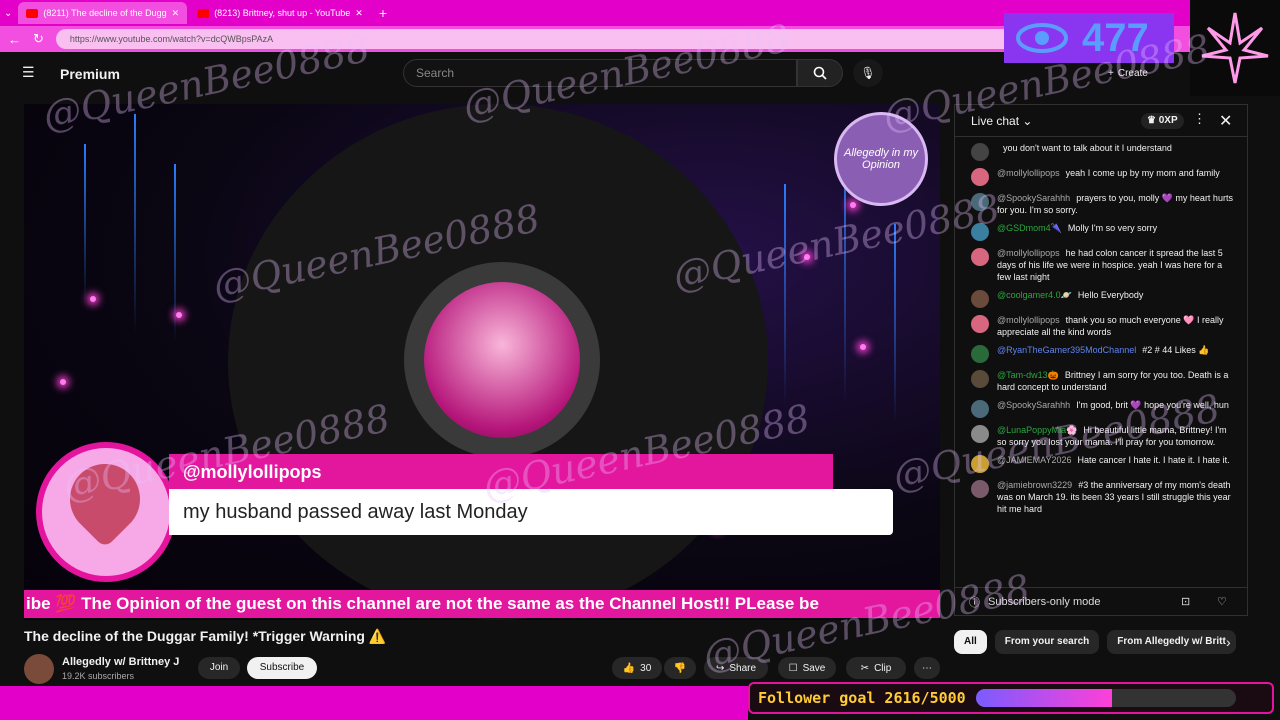 The height and width of the screenshot is (720, 1280). I want to click on mic-icon: 🎙, so click(868, 73).